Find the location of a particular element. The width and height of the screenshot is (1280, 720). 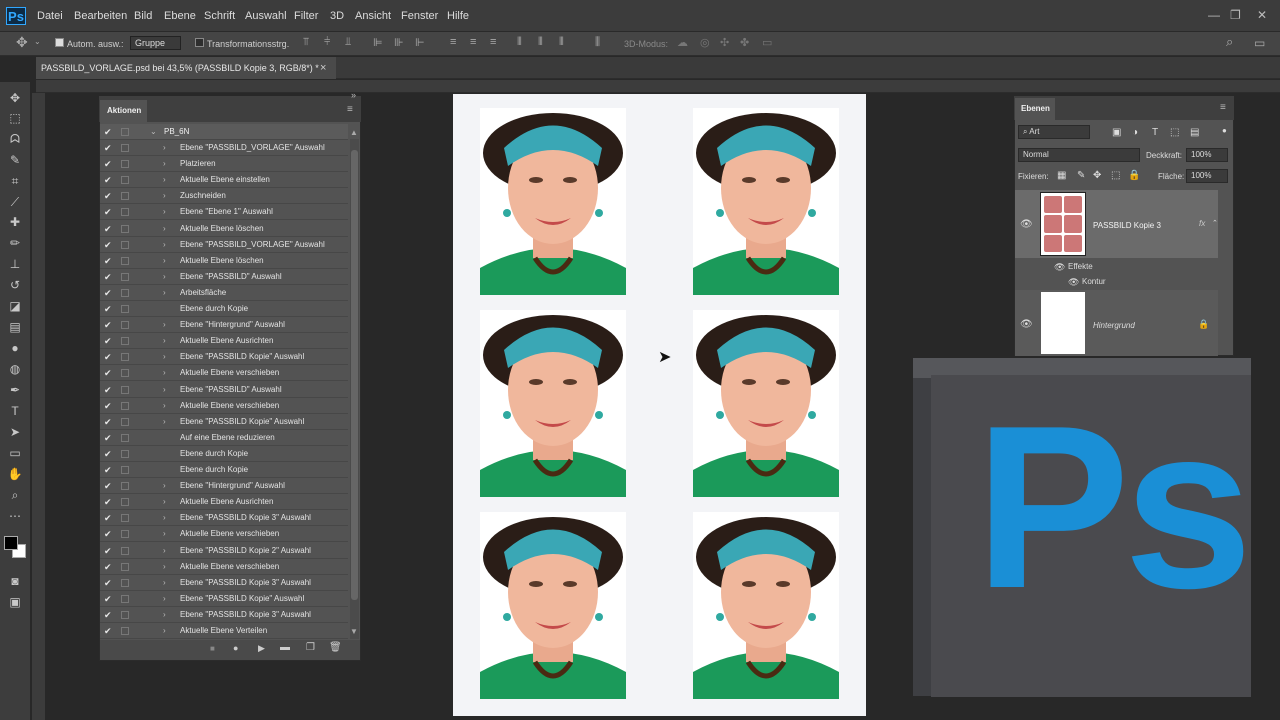

lock-all-icon: 🔒 is located at coordinates (1134, 175).